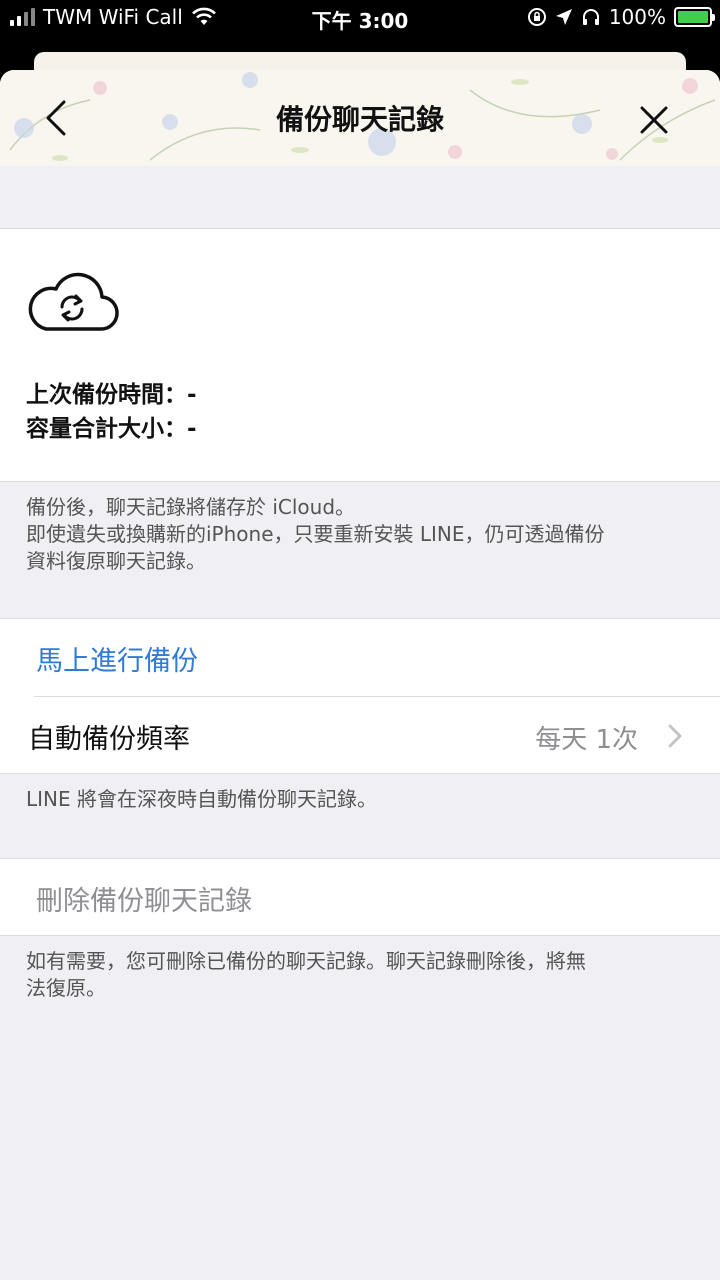 Image resolution: width=720 pixels, height=1280 pixels. What do you see at coordinates (694, 17) in the screenshot?
I see `battery-icon` at bounding box center [694, 17].